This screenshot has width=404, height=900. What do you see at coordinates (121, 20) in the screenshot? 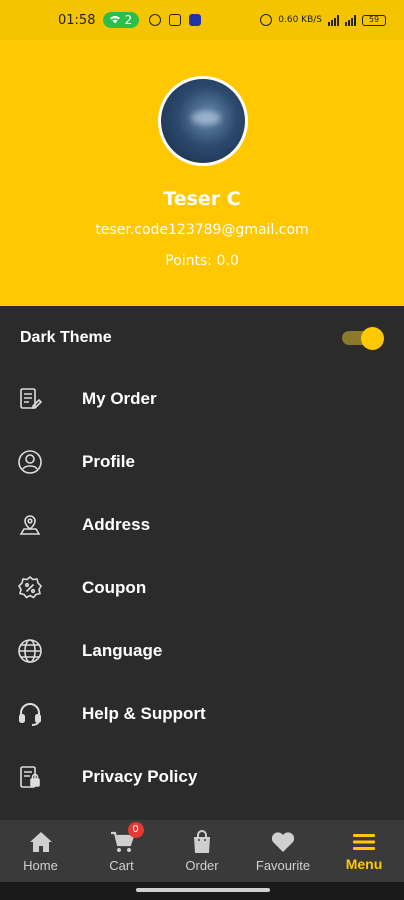
I see `wifi-hotspot-badge: 2` at bounding box center [121, 20].